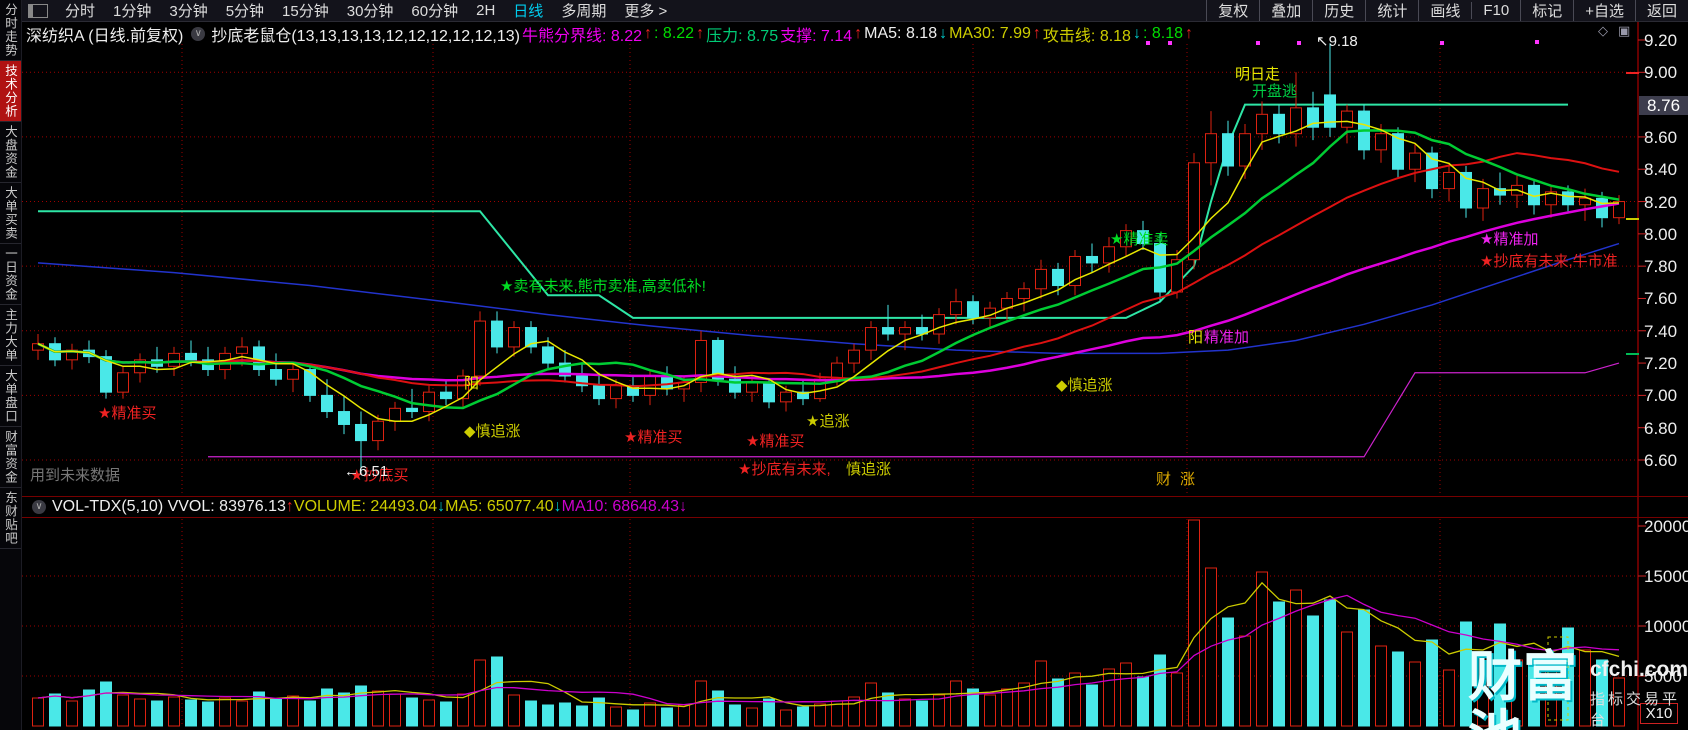 The height and width of the screenshot is (730, 1688). Describe the element at coordinates (366, 471) in the screenshot. I see `chart-annotation-10: ←6.51` at that location.